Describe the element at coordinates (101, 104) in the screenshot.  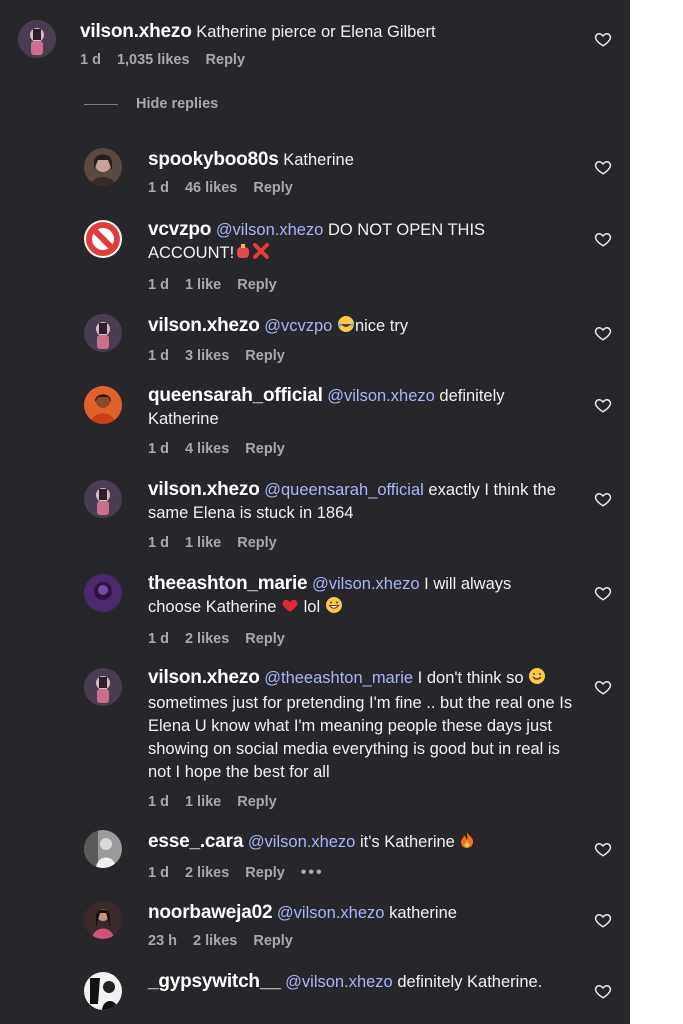
I see `divider` at that location.